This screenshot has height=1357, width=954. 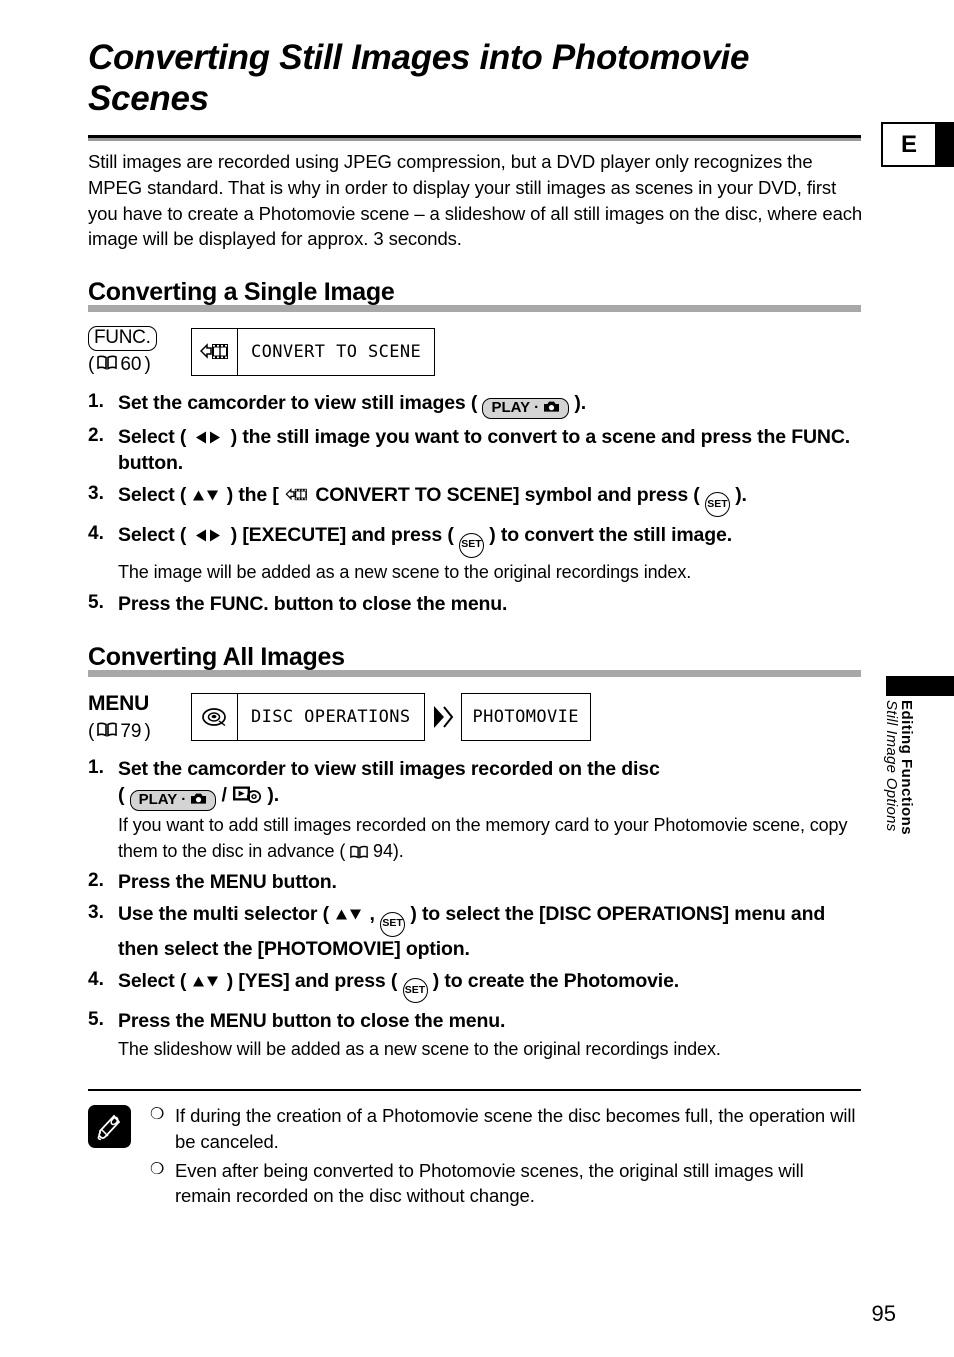 What do you see at coordinates (556, 980) in the screenshot?
I see `step-text-post: ) to create the Photomovie.` at bounding box center [556, 980].